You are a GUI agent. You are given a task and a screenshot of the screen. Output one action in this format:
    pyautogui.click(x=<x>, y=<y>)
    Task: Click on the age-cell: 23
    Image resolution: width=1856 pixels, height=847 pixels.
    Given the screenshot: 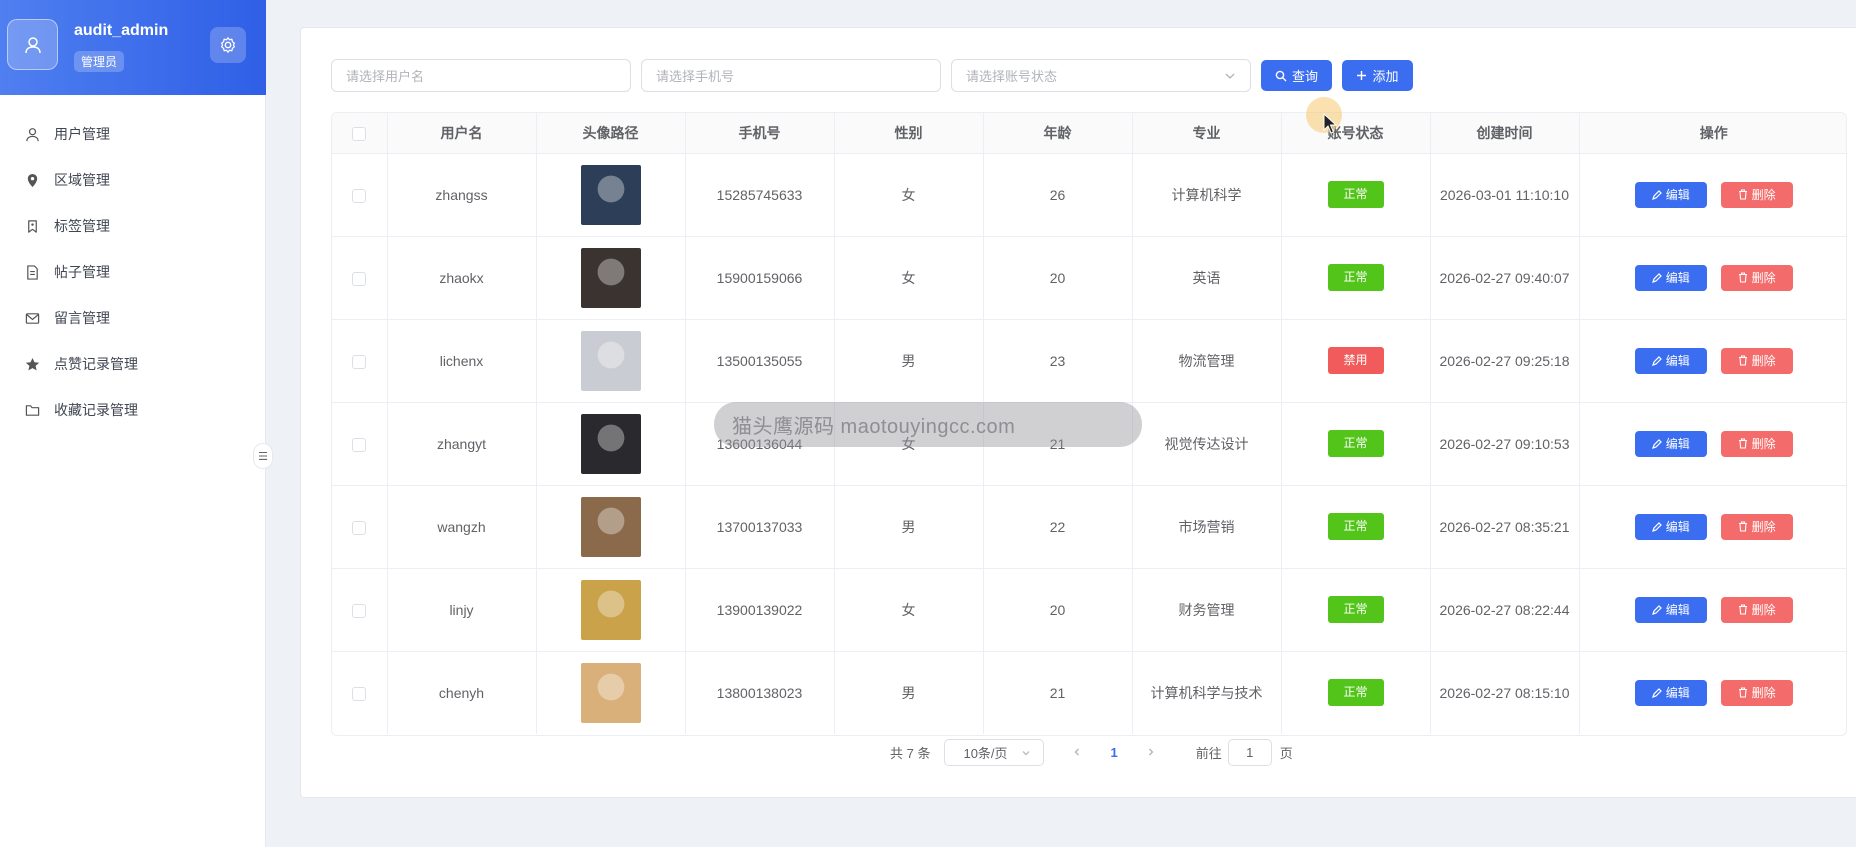 What is the action you would take?
    pyautogui.click(x=1058, y=361)
    